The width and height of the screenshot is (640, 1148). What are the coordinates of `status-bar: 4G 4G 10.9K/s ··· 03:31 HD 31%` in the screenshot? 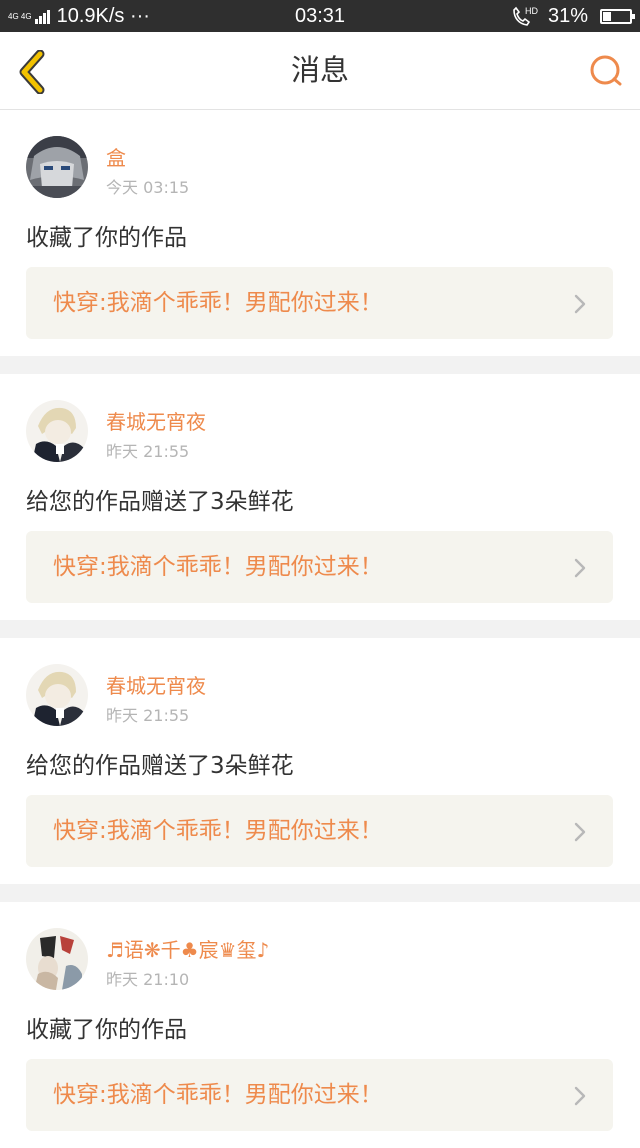 It's located at (320, 16).